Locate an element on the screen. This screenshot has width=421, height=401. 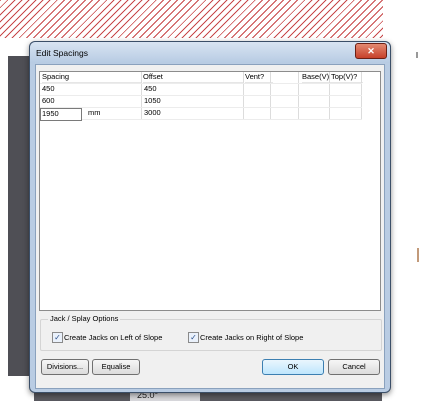
unit-label: mm is located at coordinates (94, 112).